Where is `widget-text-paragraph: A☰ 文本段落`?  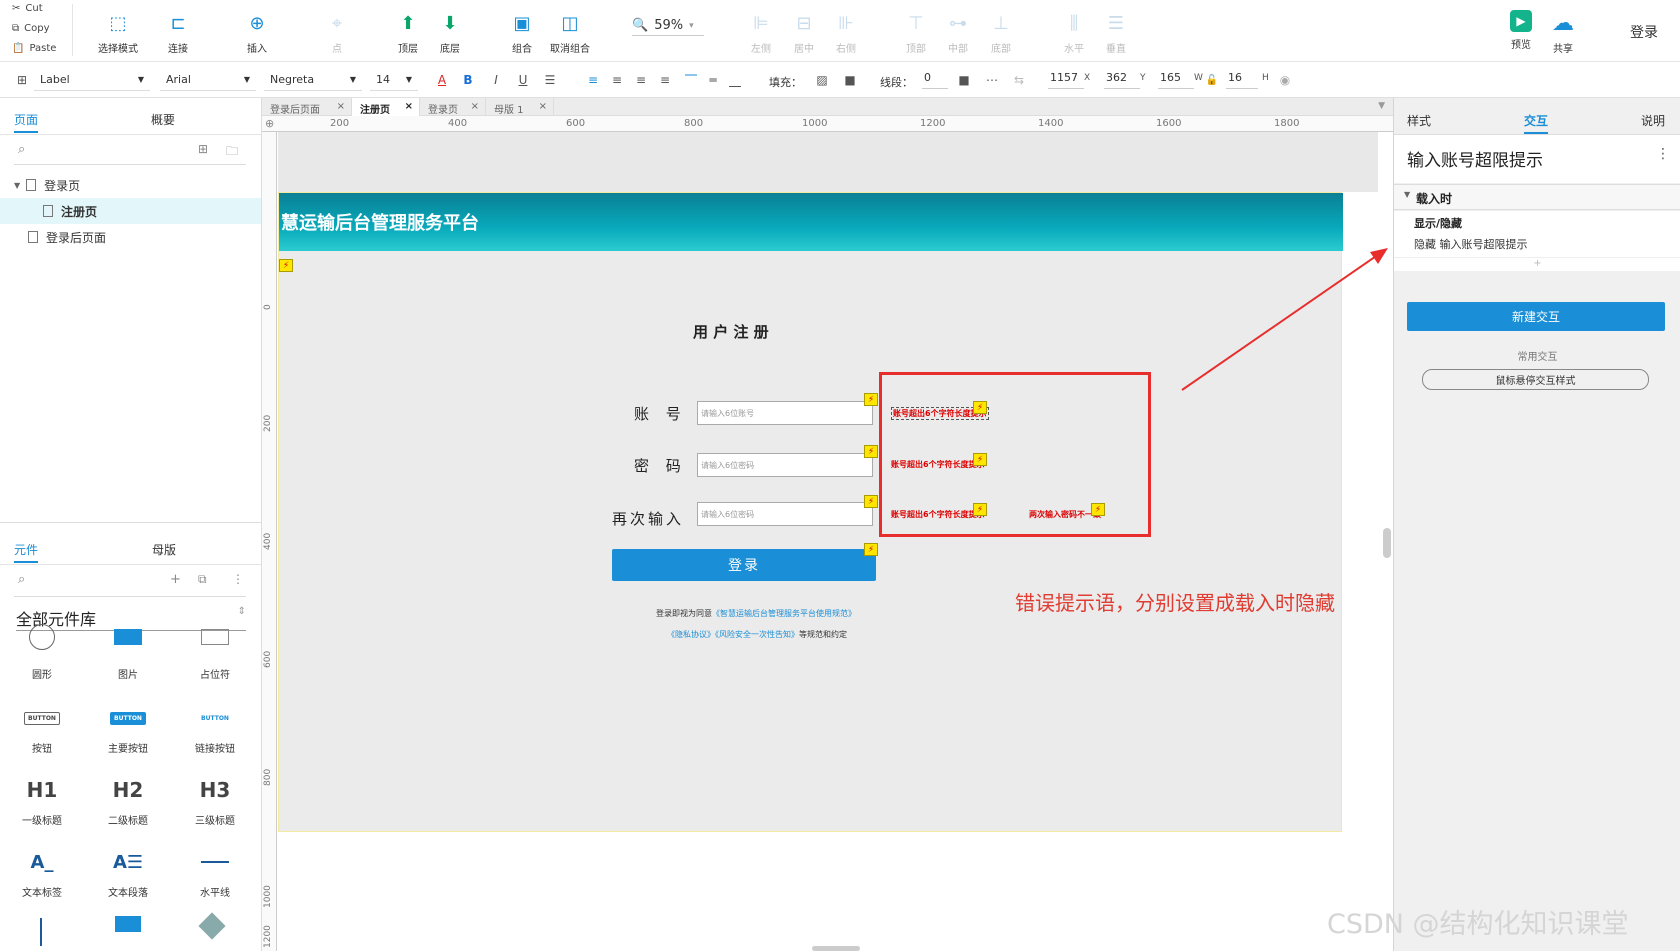
widget-text-paragraph: A☰ 文本段落 is located at coordinates (128, 873).